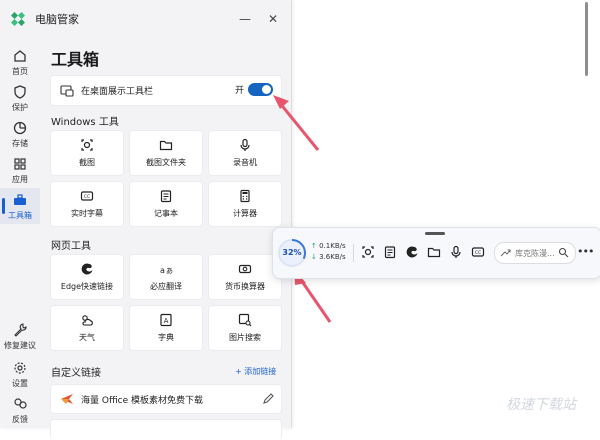  I want to click on download-speed-value: 3.6KB/s, so click(332, 257).